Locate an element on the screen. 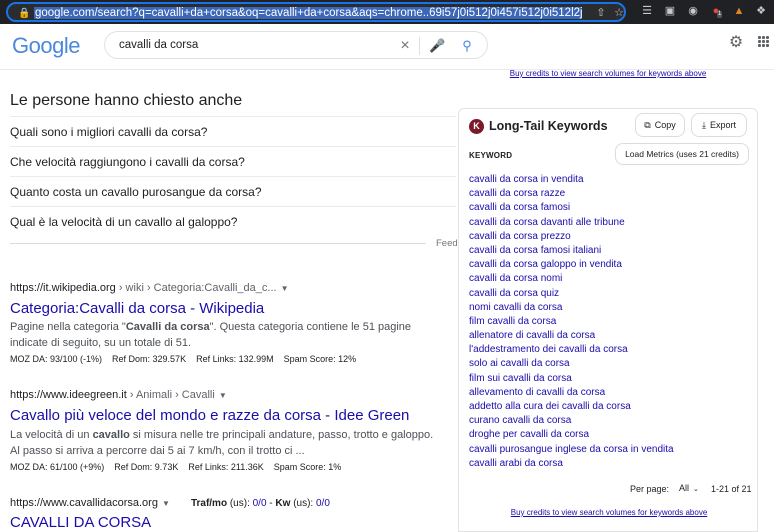 This screenshot has height=532, width=774. keyword-link: cavalli da corsa razze is located at coordinates (609, 194).